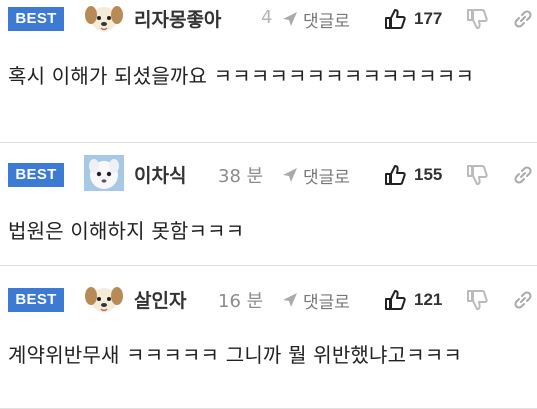 This screenshot has width=537, height=409. I want to click on comment-text: 혹시 이해가 되셨을까요 ㅋㅋㅋㅋㅋㅋㅋㅋㅋㅋㅋㅋㅋㅋ, so click(241, 76).